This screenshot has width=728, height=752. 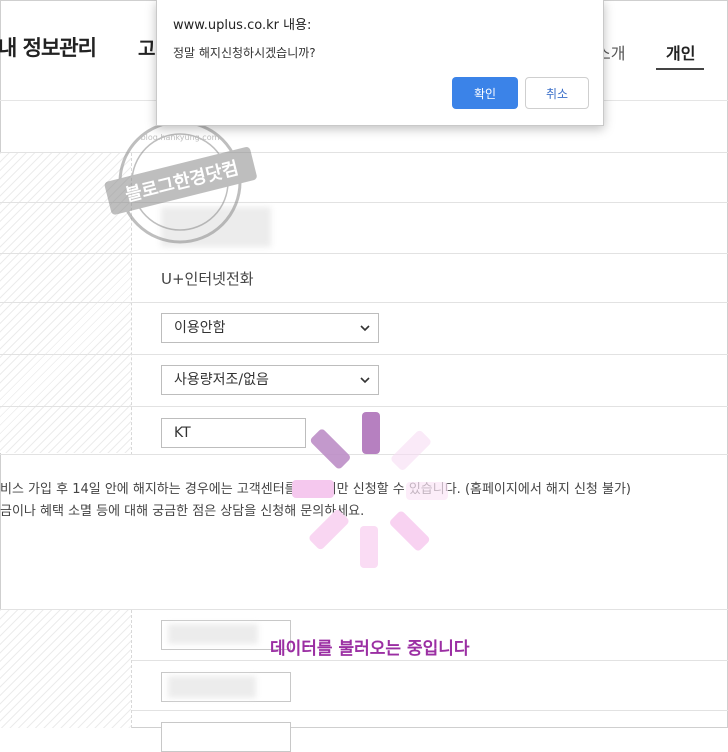 I want to click on dialog-message: 정말 해지신청하시겠습니까?, so click(x=244, y=53).